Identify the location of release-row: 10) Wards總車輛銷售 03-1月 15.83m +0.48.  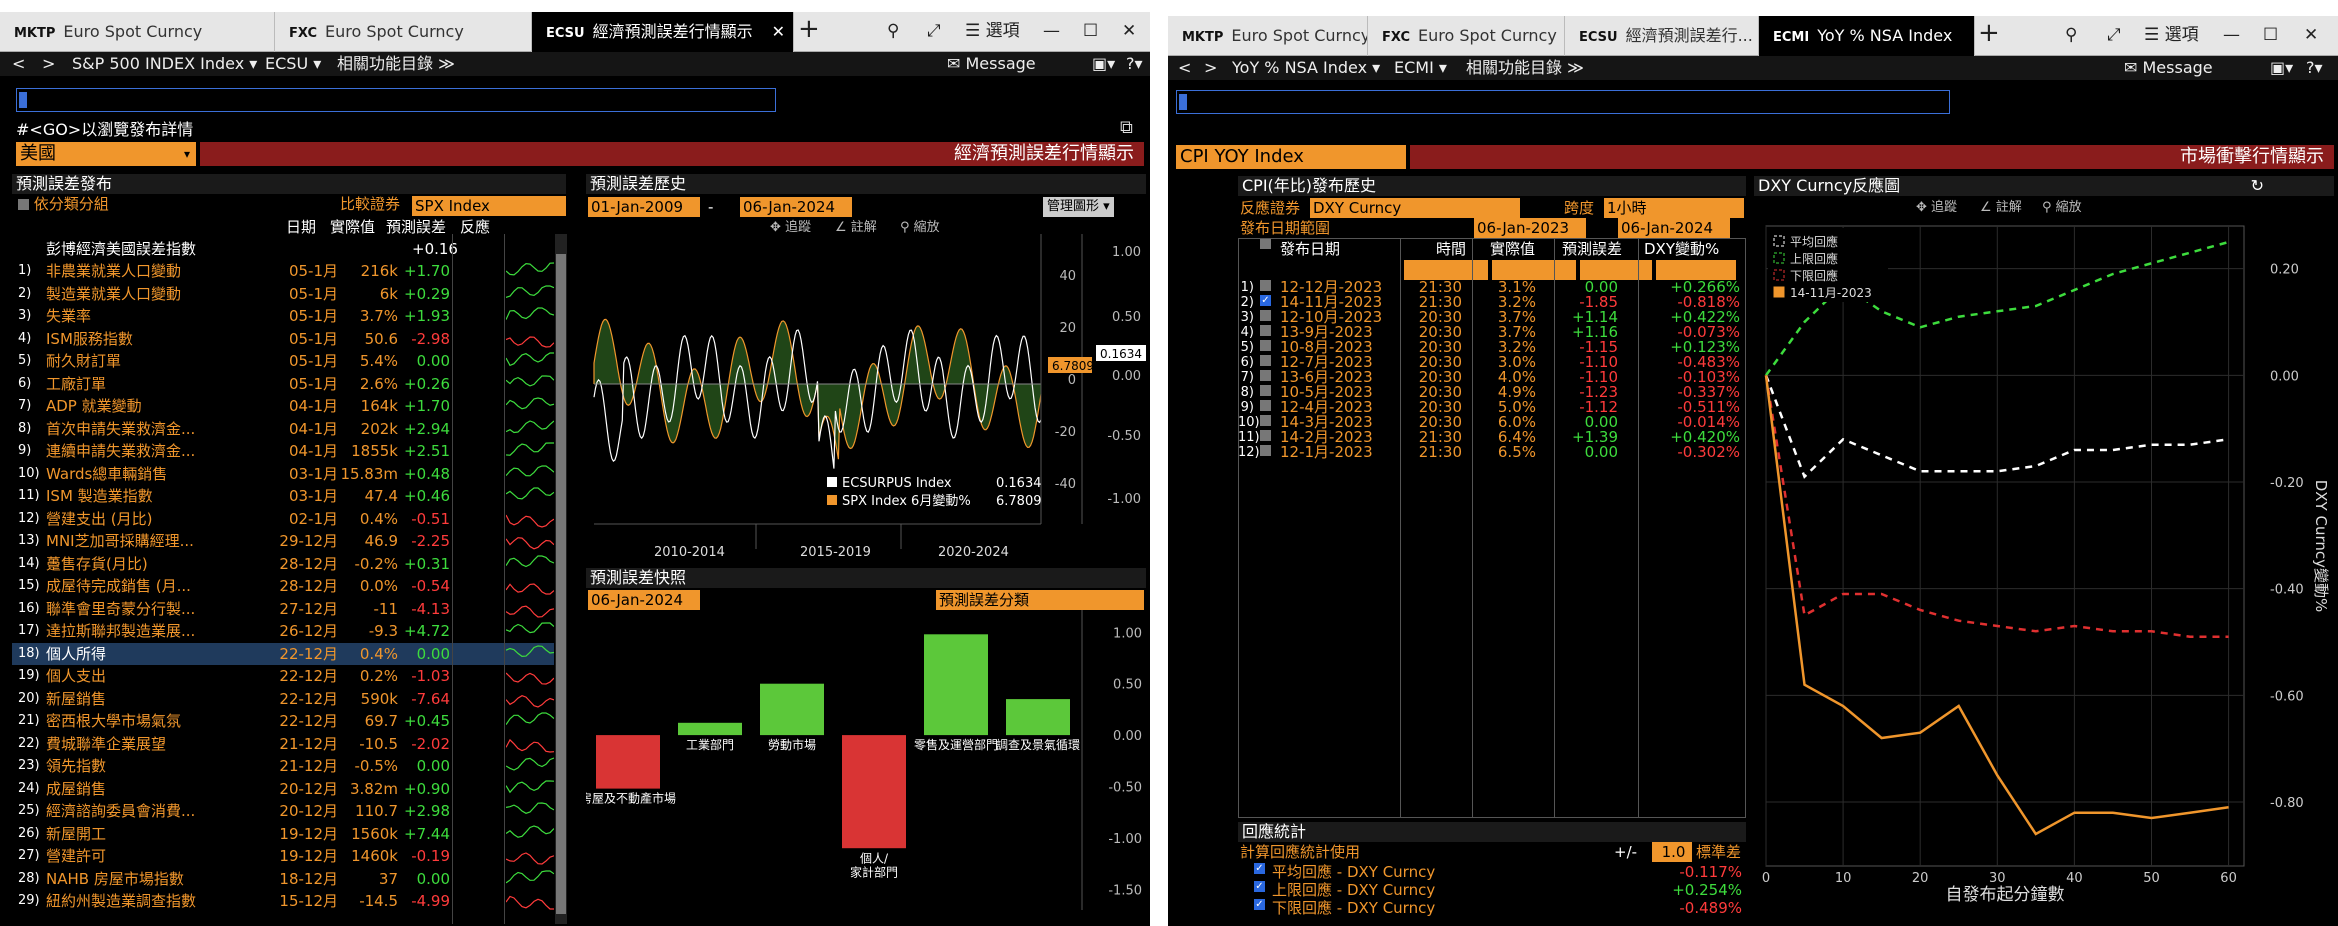
(283, 474).